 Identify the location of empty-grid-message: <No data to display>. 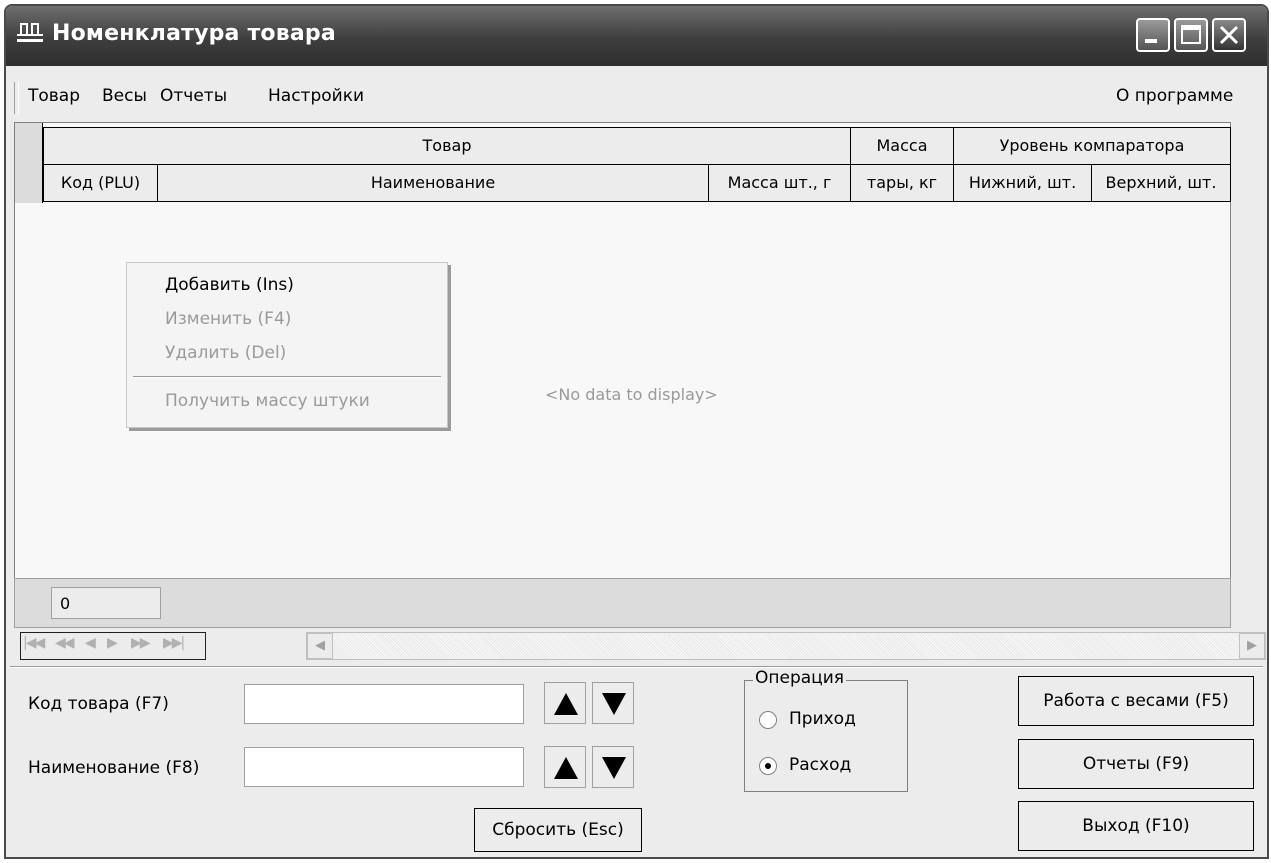
(631, 394).